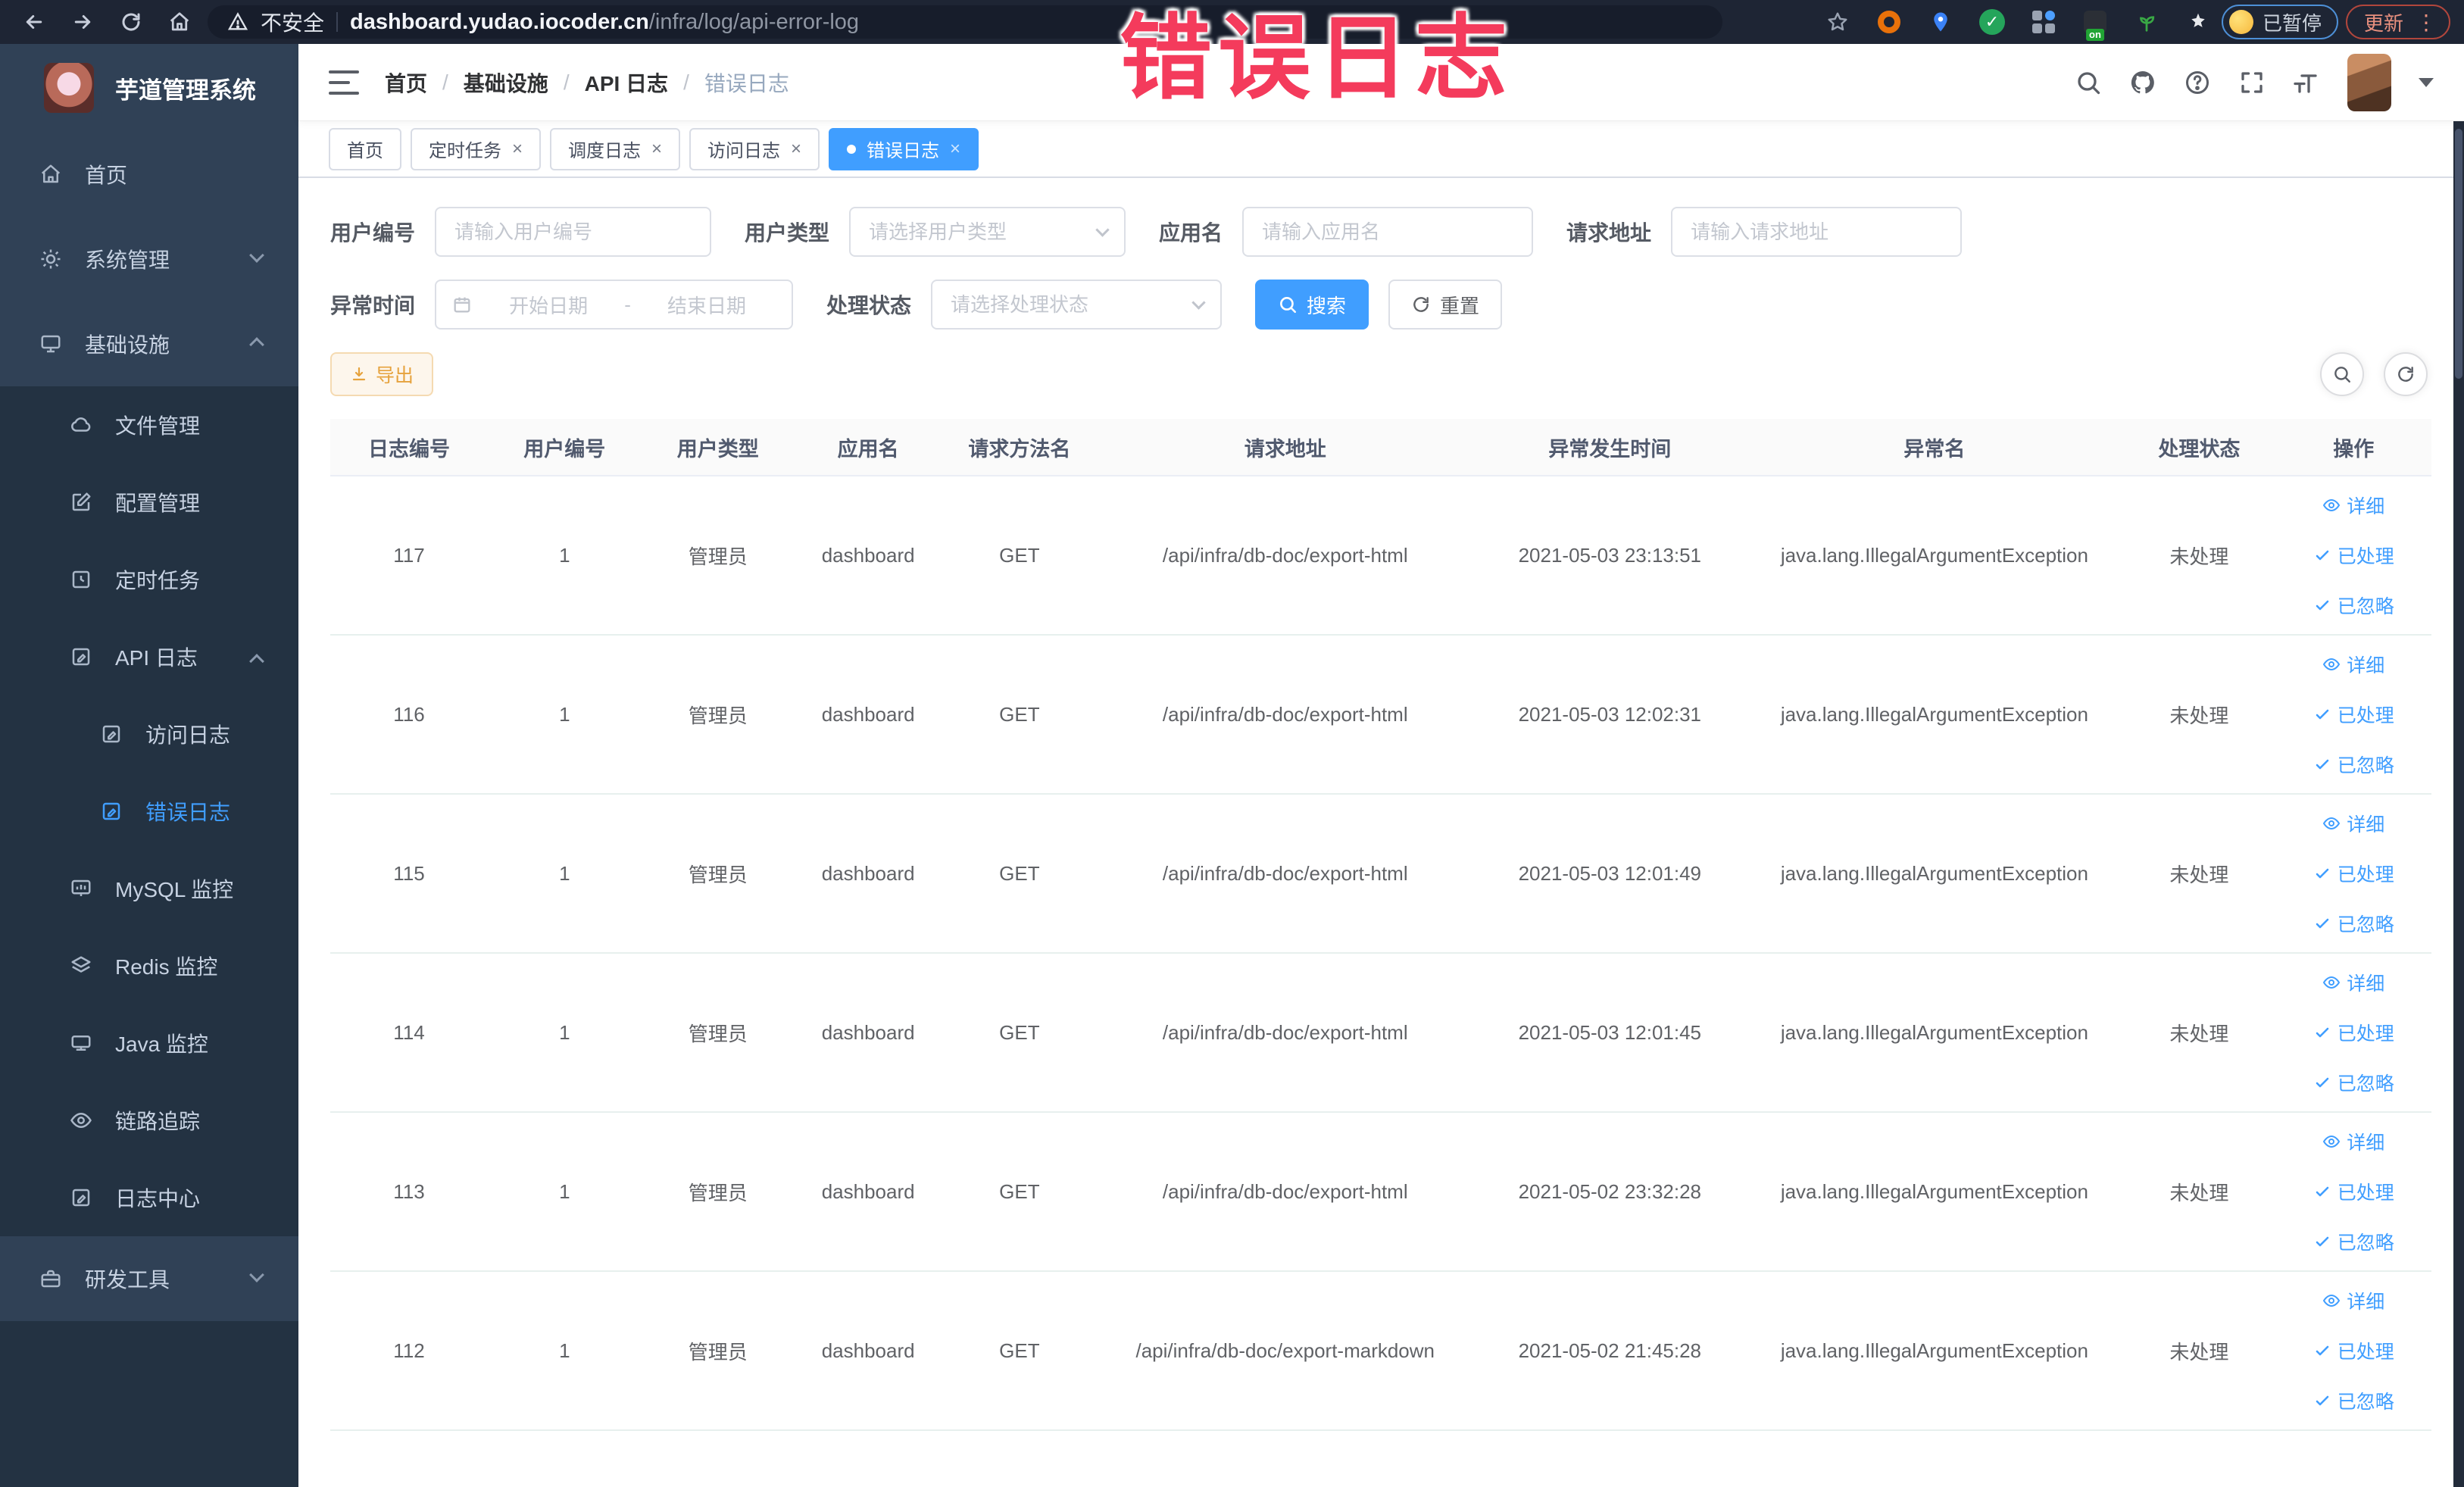 This screenshot has height=1487, width=2464. Describe the element at coordinates (81, 425) in the screenshot. I see `cloud-icon` at that location.